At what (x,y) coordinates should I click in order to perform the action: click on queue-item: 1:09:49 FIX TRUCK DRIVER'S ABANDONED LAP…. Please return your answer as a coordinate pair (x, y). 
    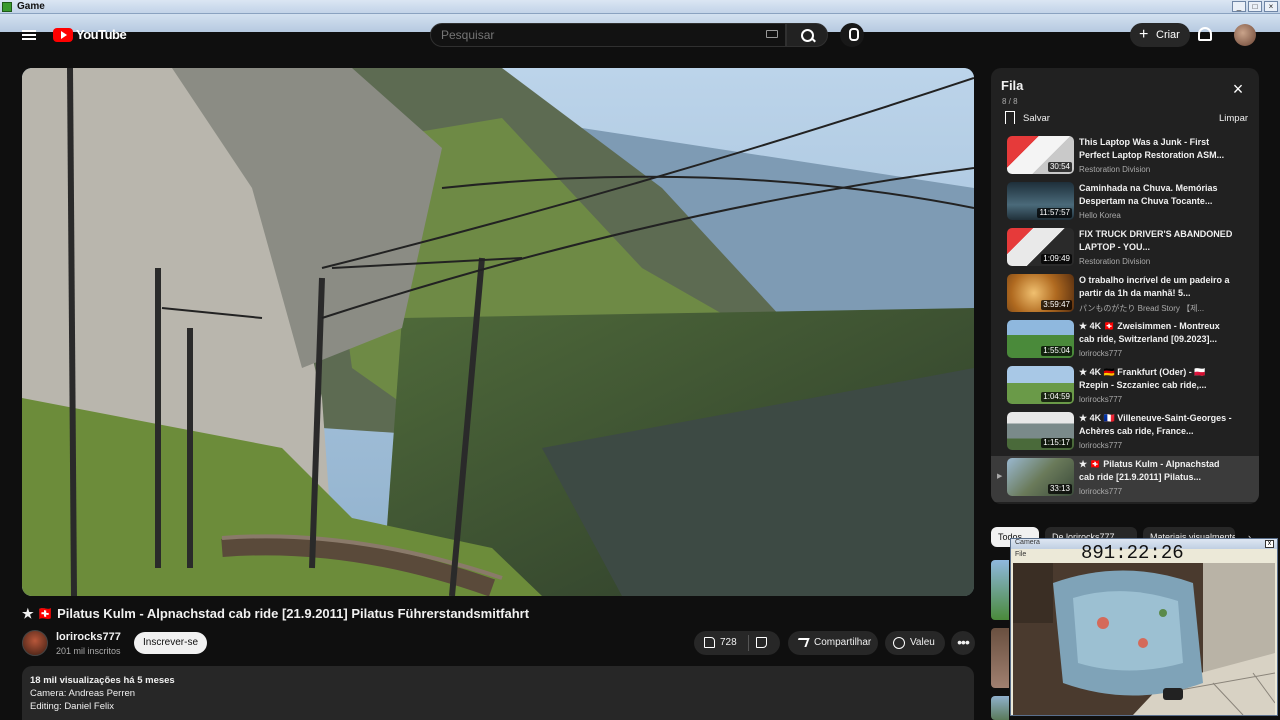
    Looking at the image, I should click on (1125, 251).